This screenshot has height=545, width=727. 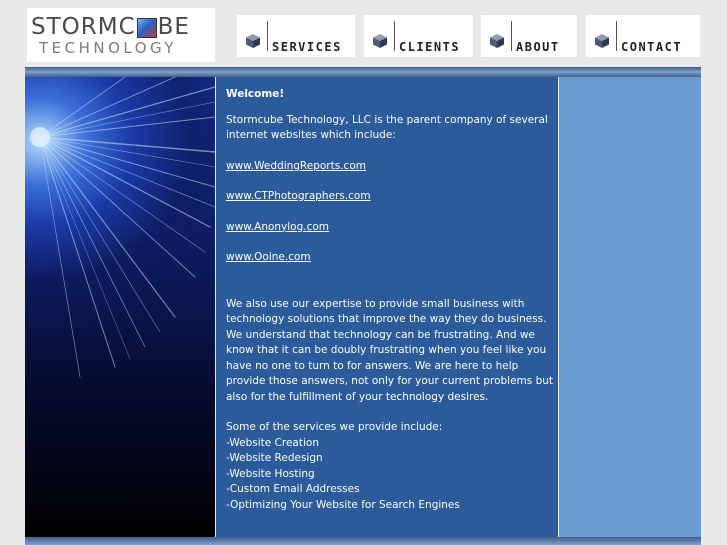 I want to click on logo: STORMC BE TECHNOLOGY, so click(x=121, y=35).